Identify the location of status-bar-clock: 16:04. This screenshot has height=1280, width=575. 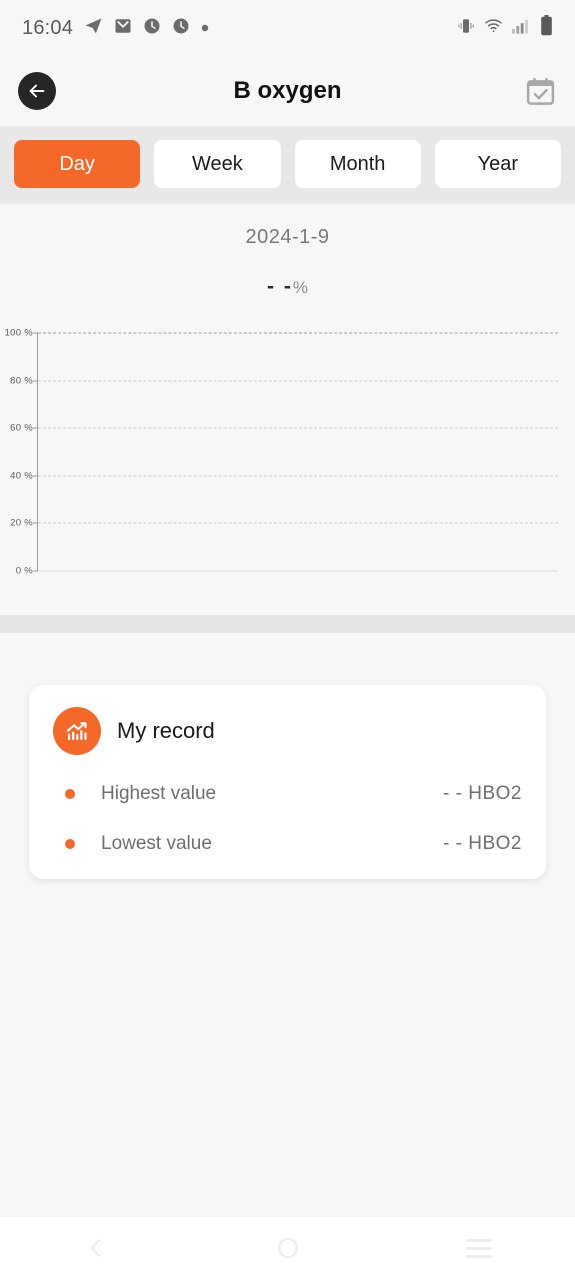
(48, 27).